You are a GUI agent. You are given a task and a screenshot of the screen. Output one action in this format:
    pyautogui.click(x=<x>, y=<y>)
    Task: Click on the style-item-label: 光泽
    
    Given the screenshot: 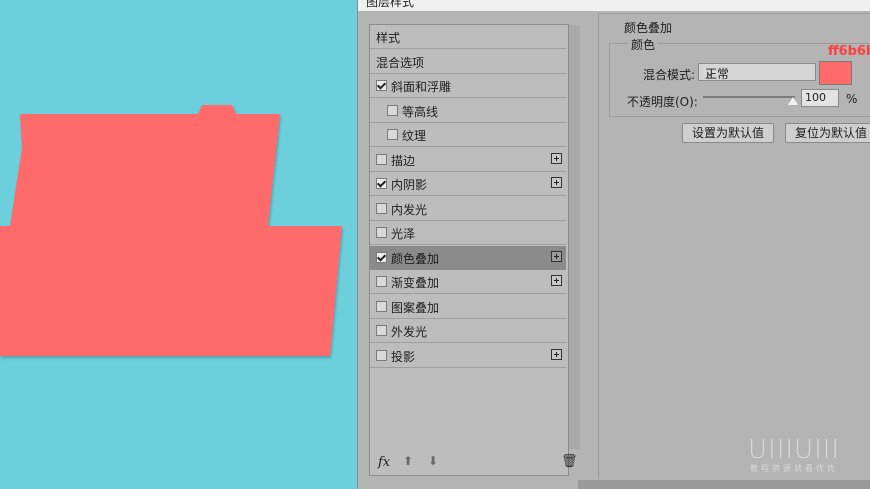 What is the action you would take?
    pyautogui.click(x=403, y=234)
    